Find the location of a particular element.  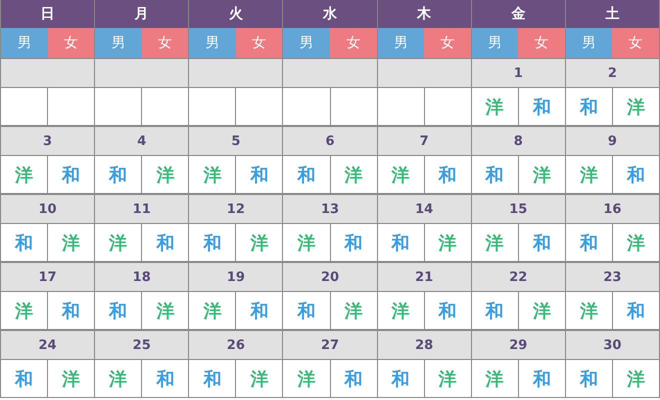

date-cell: 2 is located at coordinates (613, 73).